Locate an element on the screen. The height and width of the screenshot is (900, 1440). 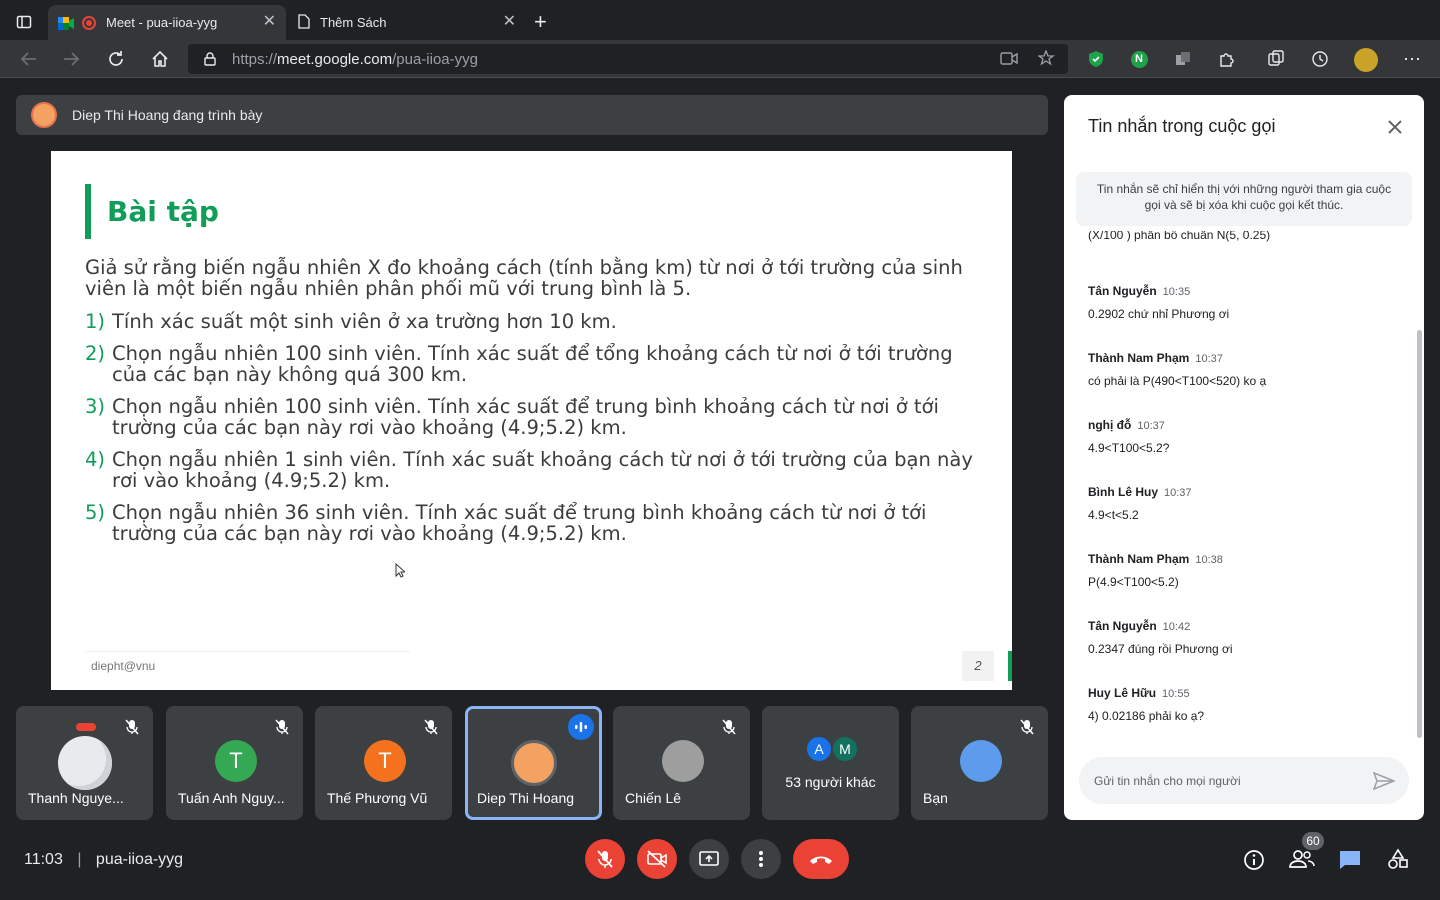
slide-footer-author: diepht@vnu is located at coordinates (247, 665).